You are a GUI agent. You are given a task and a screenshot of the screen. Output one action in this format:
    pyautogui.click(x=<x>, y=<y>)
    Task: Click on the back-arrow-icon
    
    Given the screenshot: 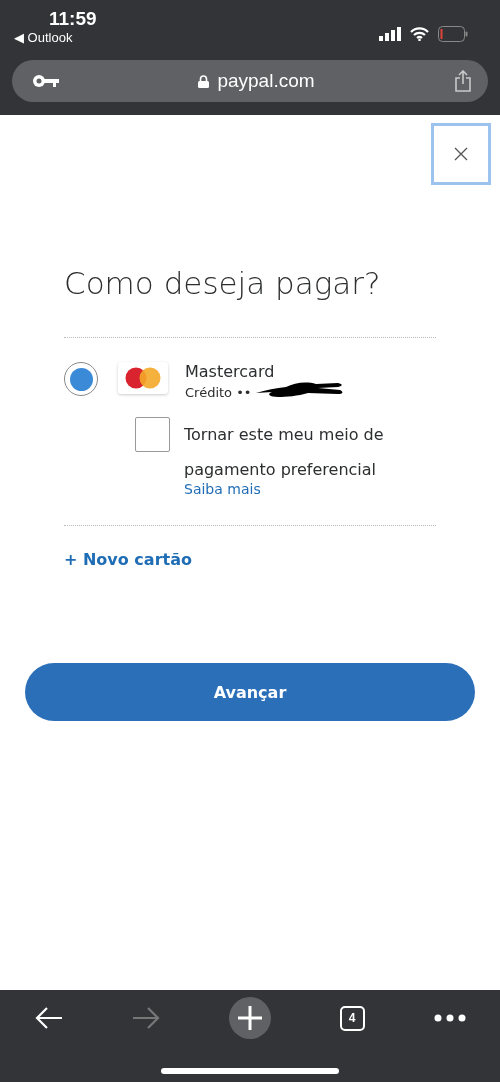 What is the action you would take?
    pyautogui.click(x=48, y=1018)
    